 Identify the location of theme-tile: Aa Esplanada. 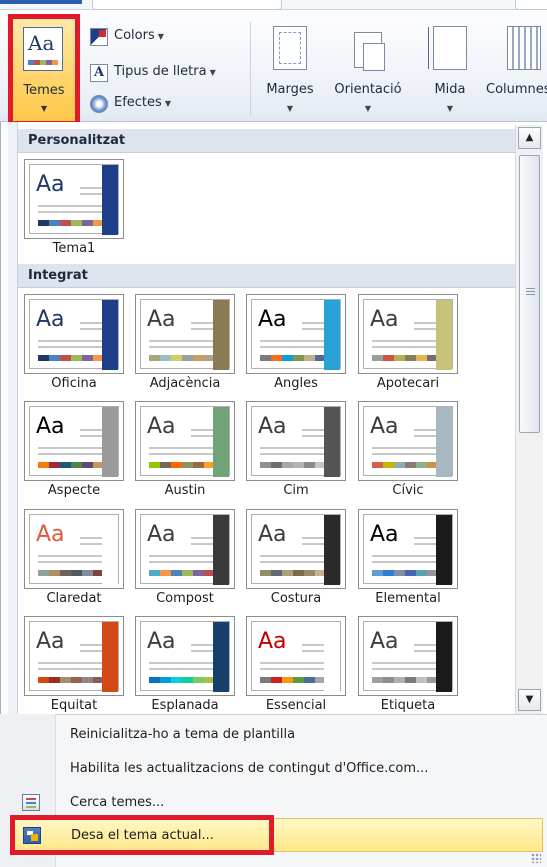
(185, 666).